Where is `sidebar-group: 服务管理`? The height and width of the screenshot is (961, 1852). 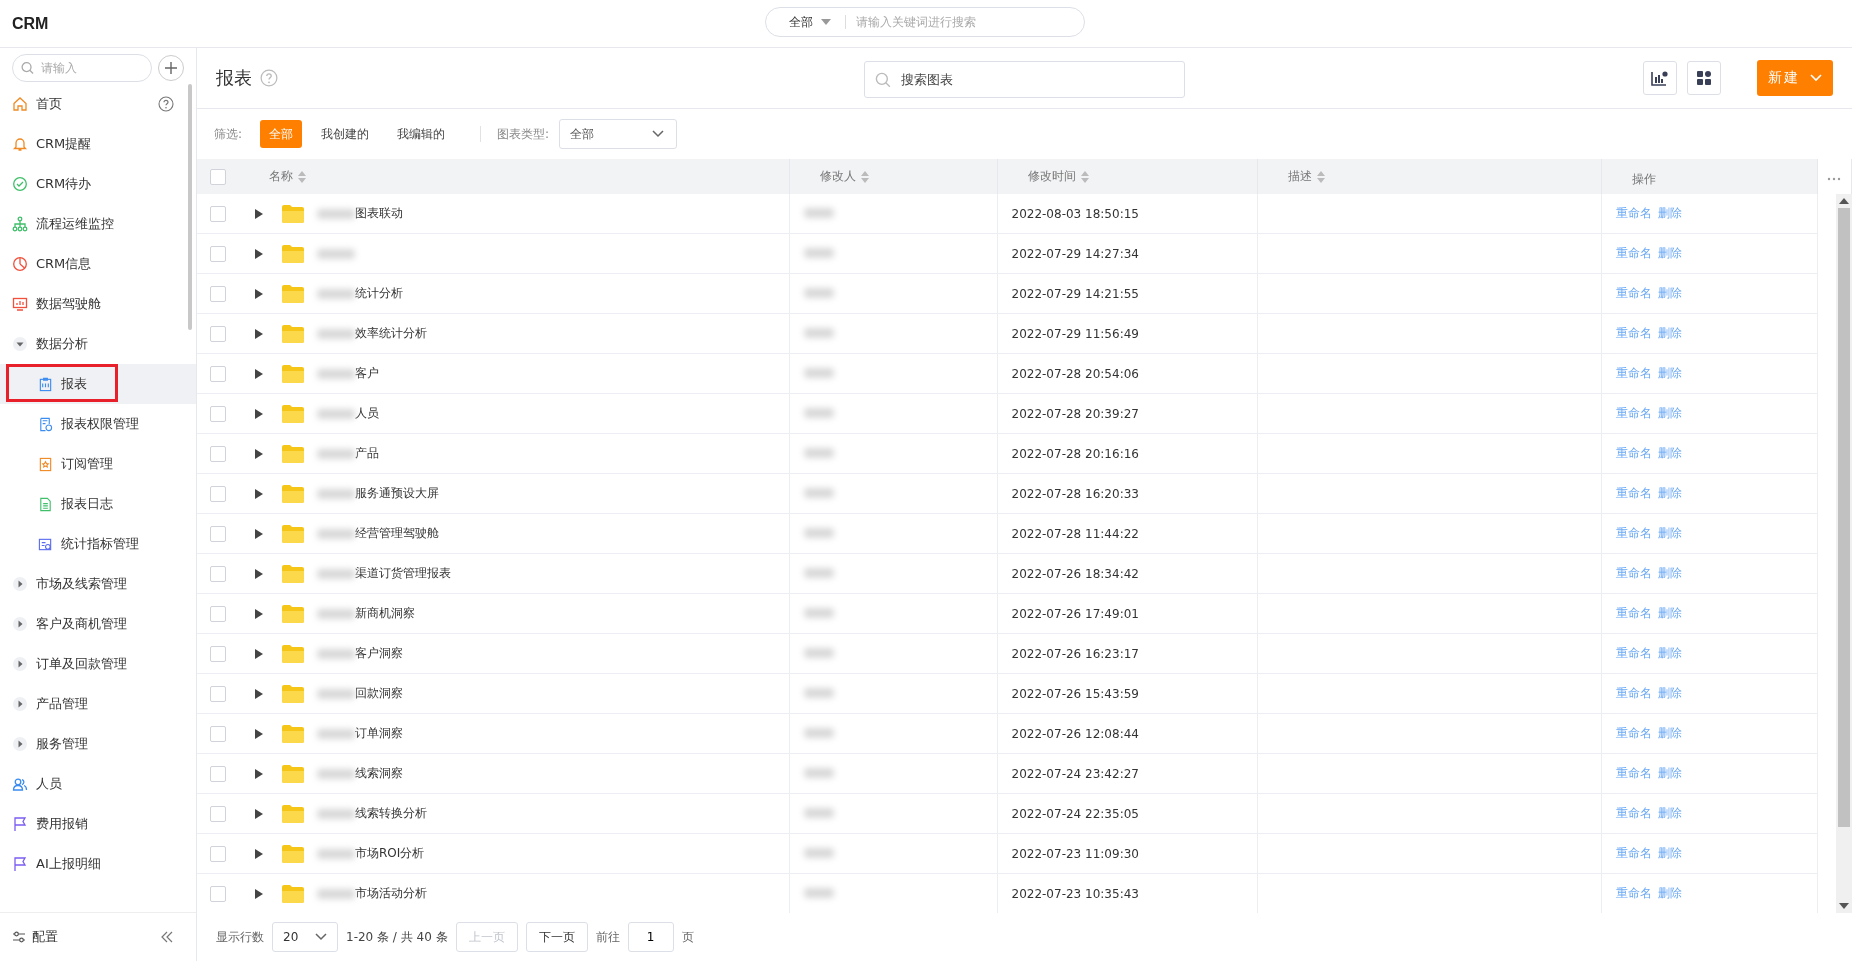
sidebar-group: 服务管理 is located at coordinates (98, 744).